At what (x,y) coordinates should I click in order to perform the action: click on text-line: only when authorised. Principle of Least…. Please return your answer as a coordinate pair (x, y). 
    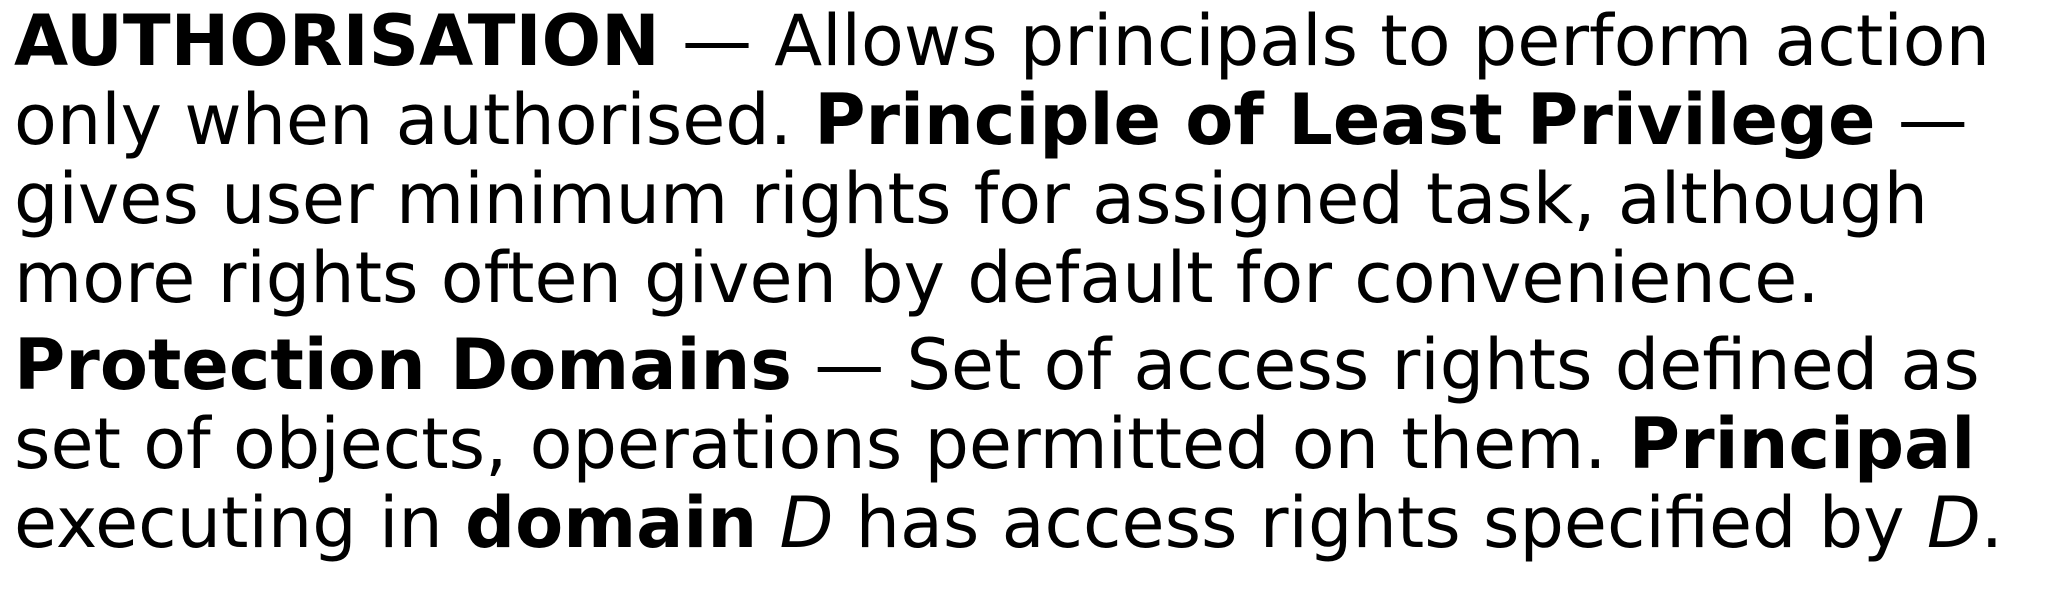
    Looking at the image, I should click on (1037, 120).